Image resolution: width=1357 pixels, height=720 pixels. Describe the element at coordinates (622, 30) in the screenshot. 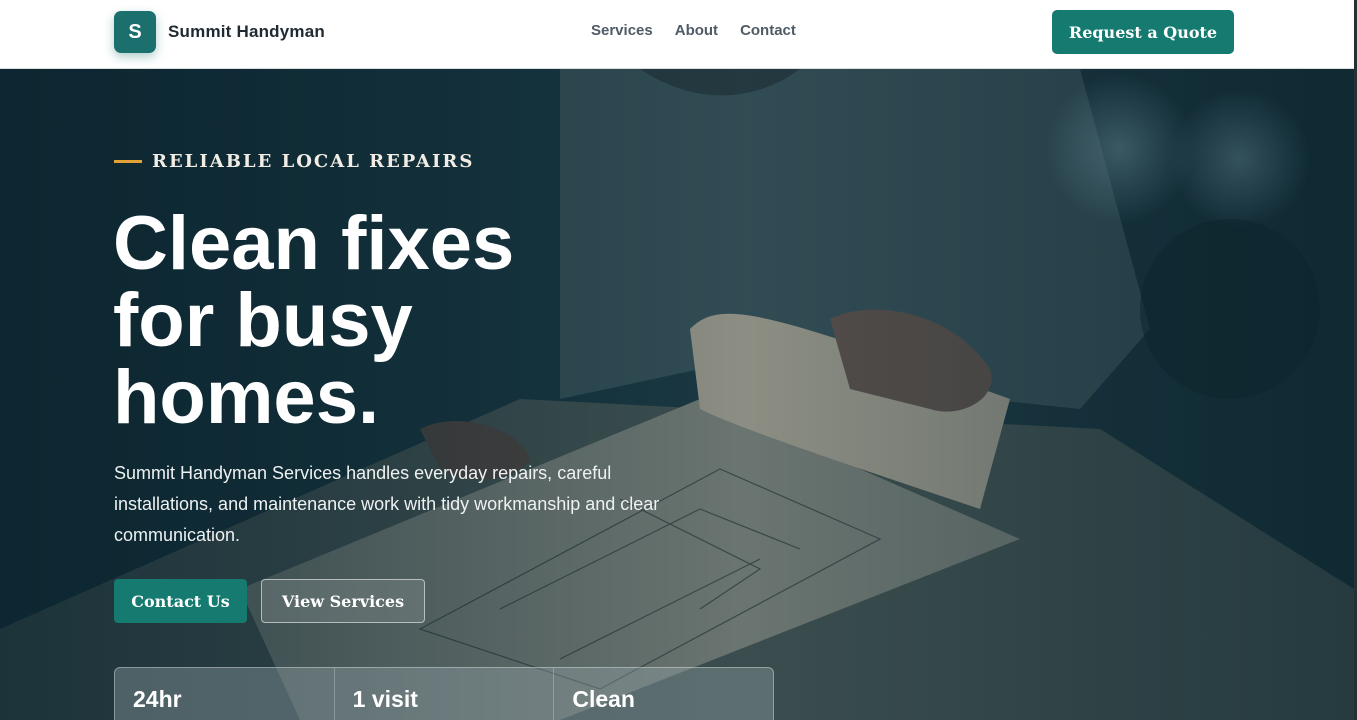

I see `nav-link-services: Services` at that location.